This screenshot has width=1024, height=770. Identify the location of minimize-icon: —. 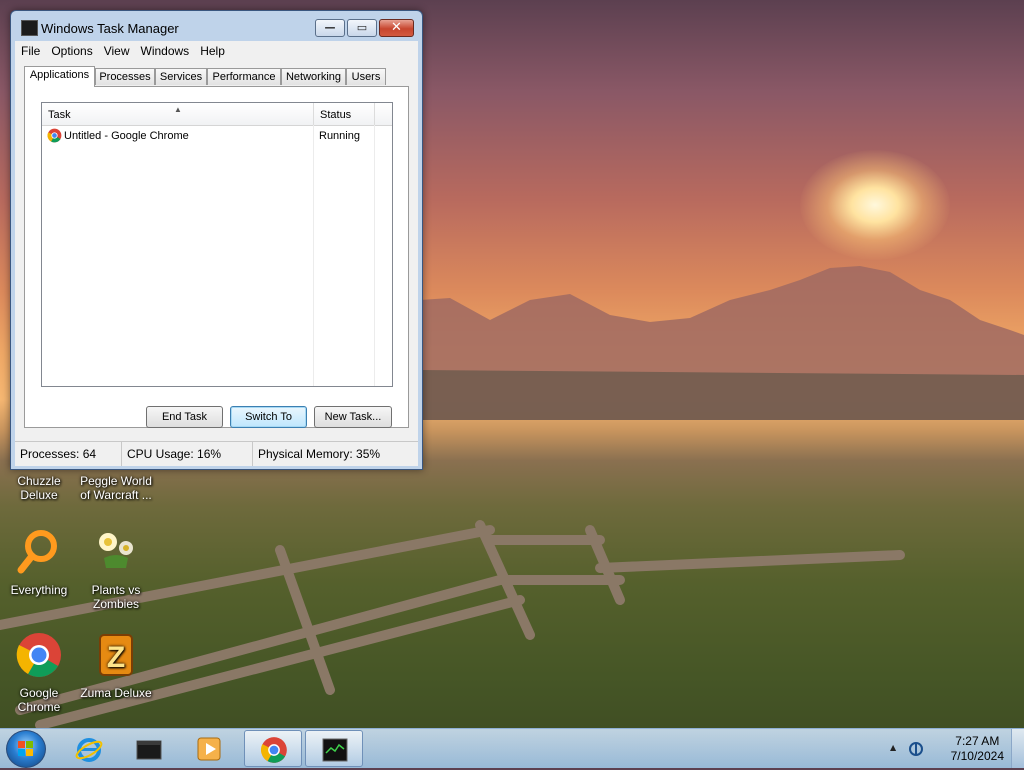
(330, 27).